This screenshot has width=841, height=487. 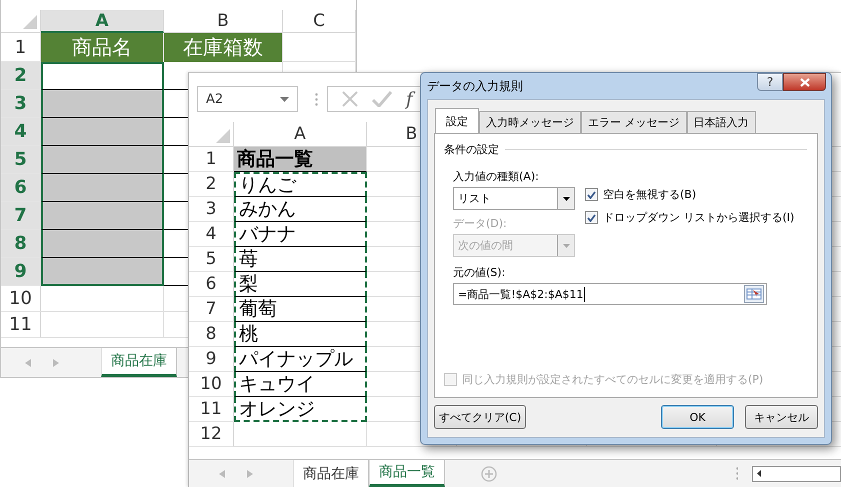 What do you see at coordinates (697, 417) in the screenshot?
I see `dialog-button: OK` at bounding box center [697, 417].